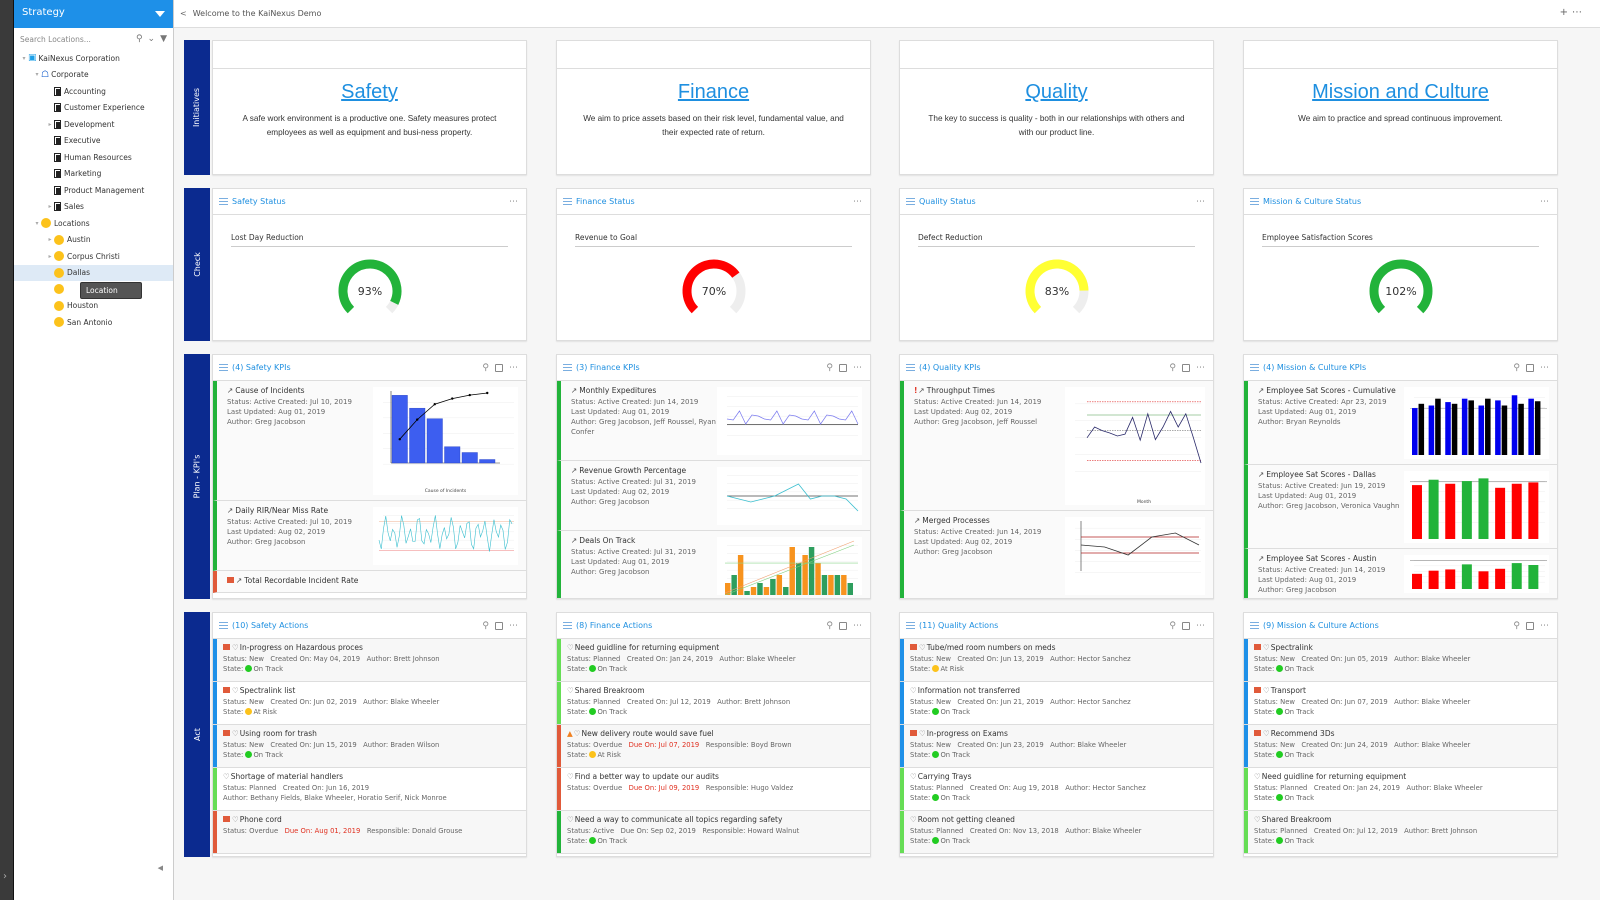 The image size is (1600, 900). What do you see at coordinates (93, 207) in the screenshot?
I see `tree-item: ▸ Sales` at bounding box center [93, 207].